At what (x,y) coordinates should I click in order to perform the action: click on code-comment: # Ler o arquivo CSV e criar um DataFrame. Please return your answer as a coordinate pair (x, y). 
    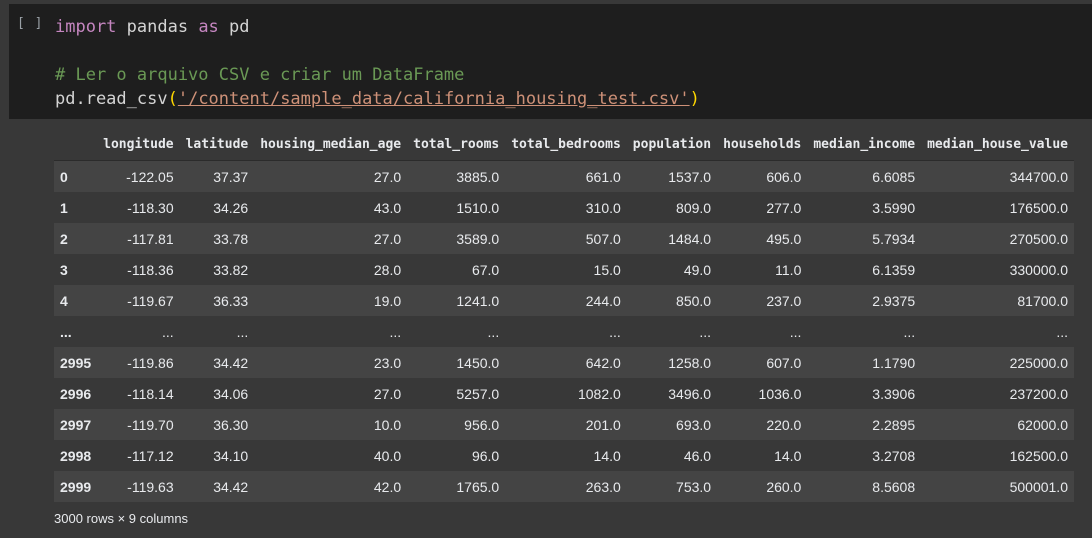
    Looking at the image, I should click on (260, 75).